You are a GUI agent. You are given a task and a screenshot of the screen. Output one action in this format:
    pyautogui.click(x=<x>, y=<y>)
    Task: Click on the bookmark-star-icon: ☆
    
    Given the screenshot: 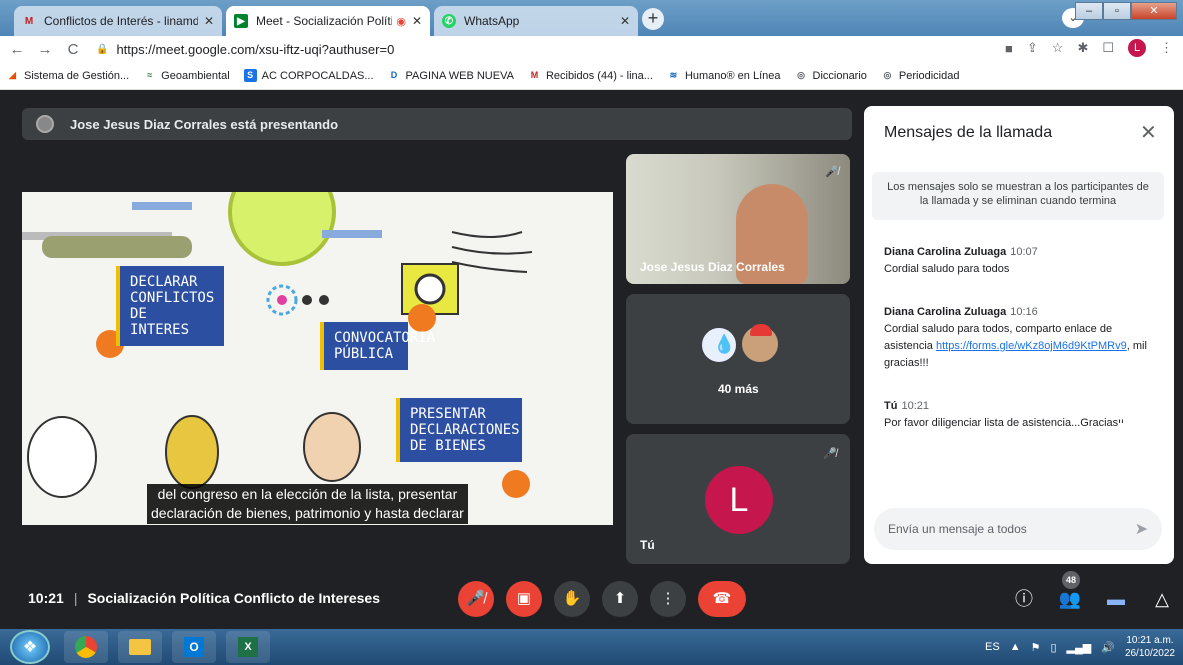 What is the action you would take?
    pyautogui.click(x=1058, y=48)
    